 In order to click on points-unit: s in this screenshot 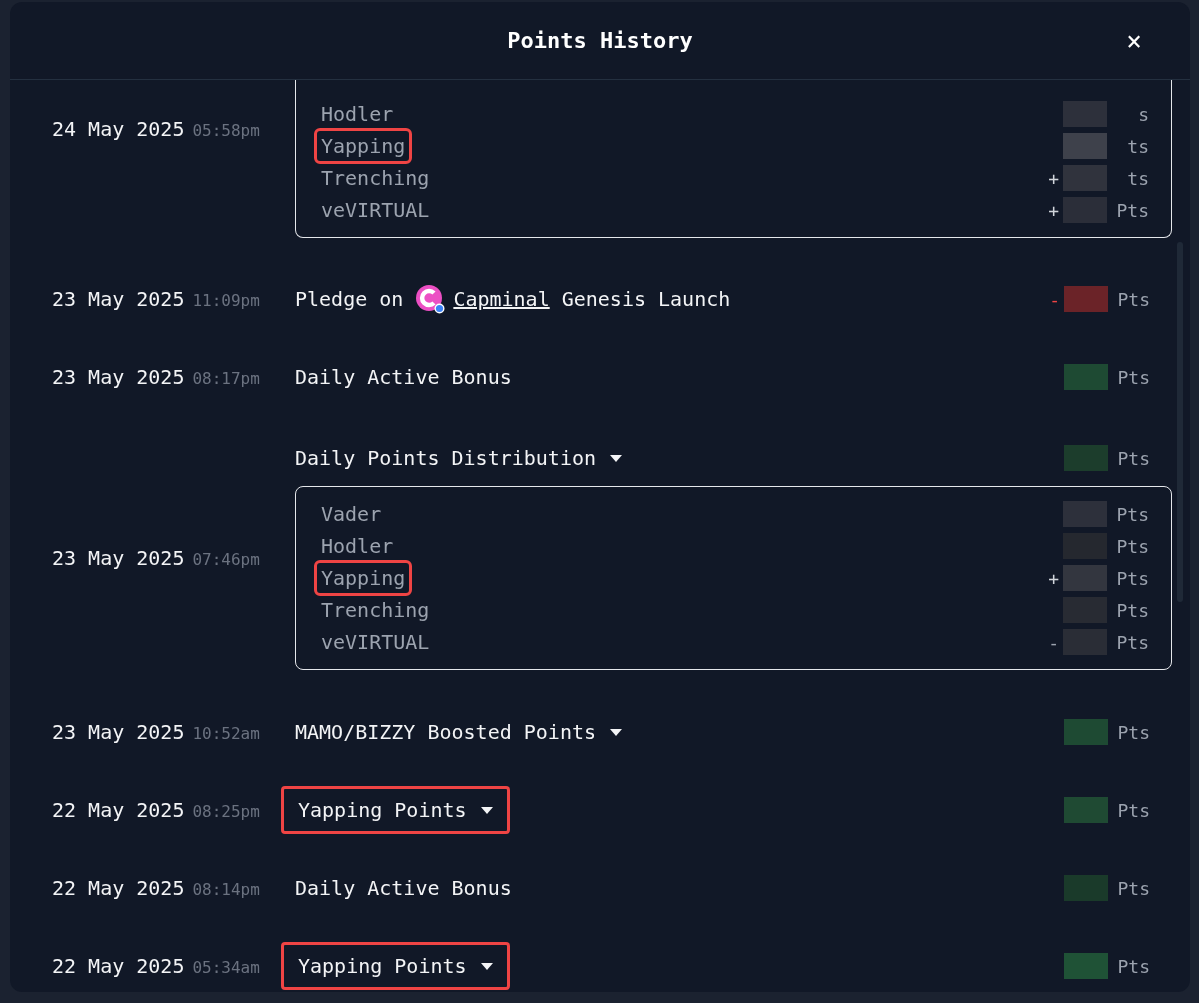, I will do `click(1143, 114)`.